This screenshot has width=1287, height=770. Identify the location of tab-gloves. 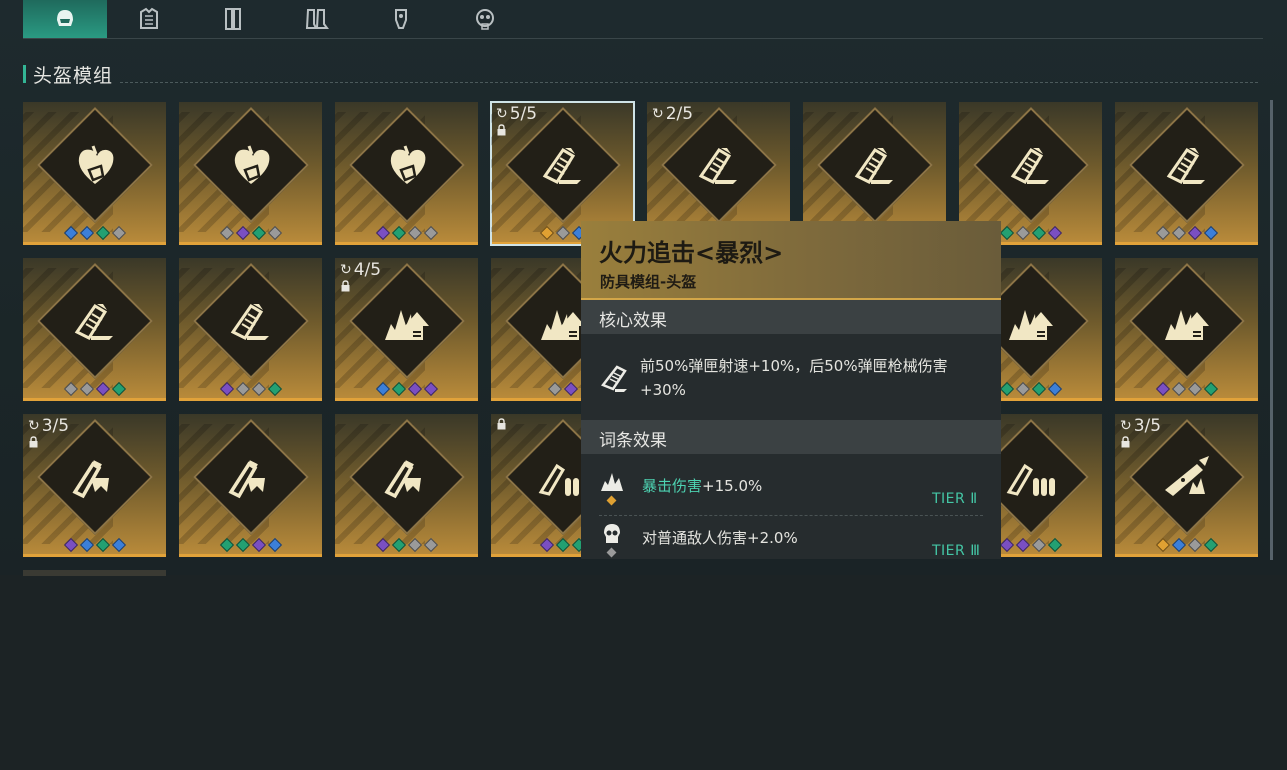
(233, 19).